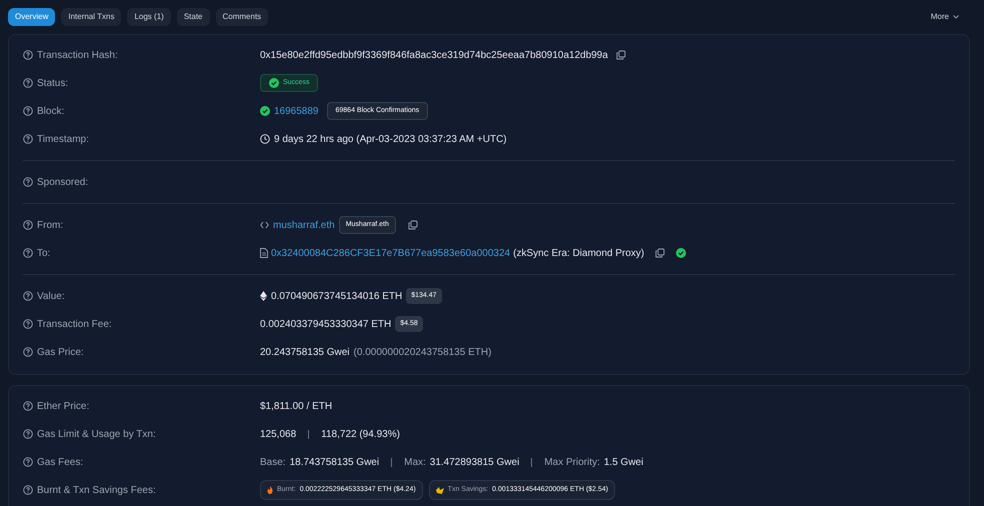 This screenshot has width=984, height=506. Describe the element at coordinates (62, 183) in the screenshot. I see `field-label: Sponsored:` at that location.